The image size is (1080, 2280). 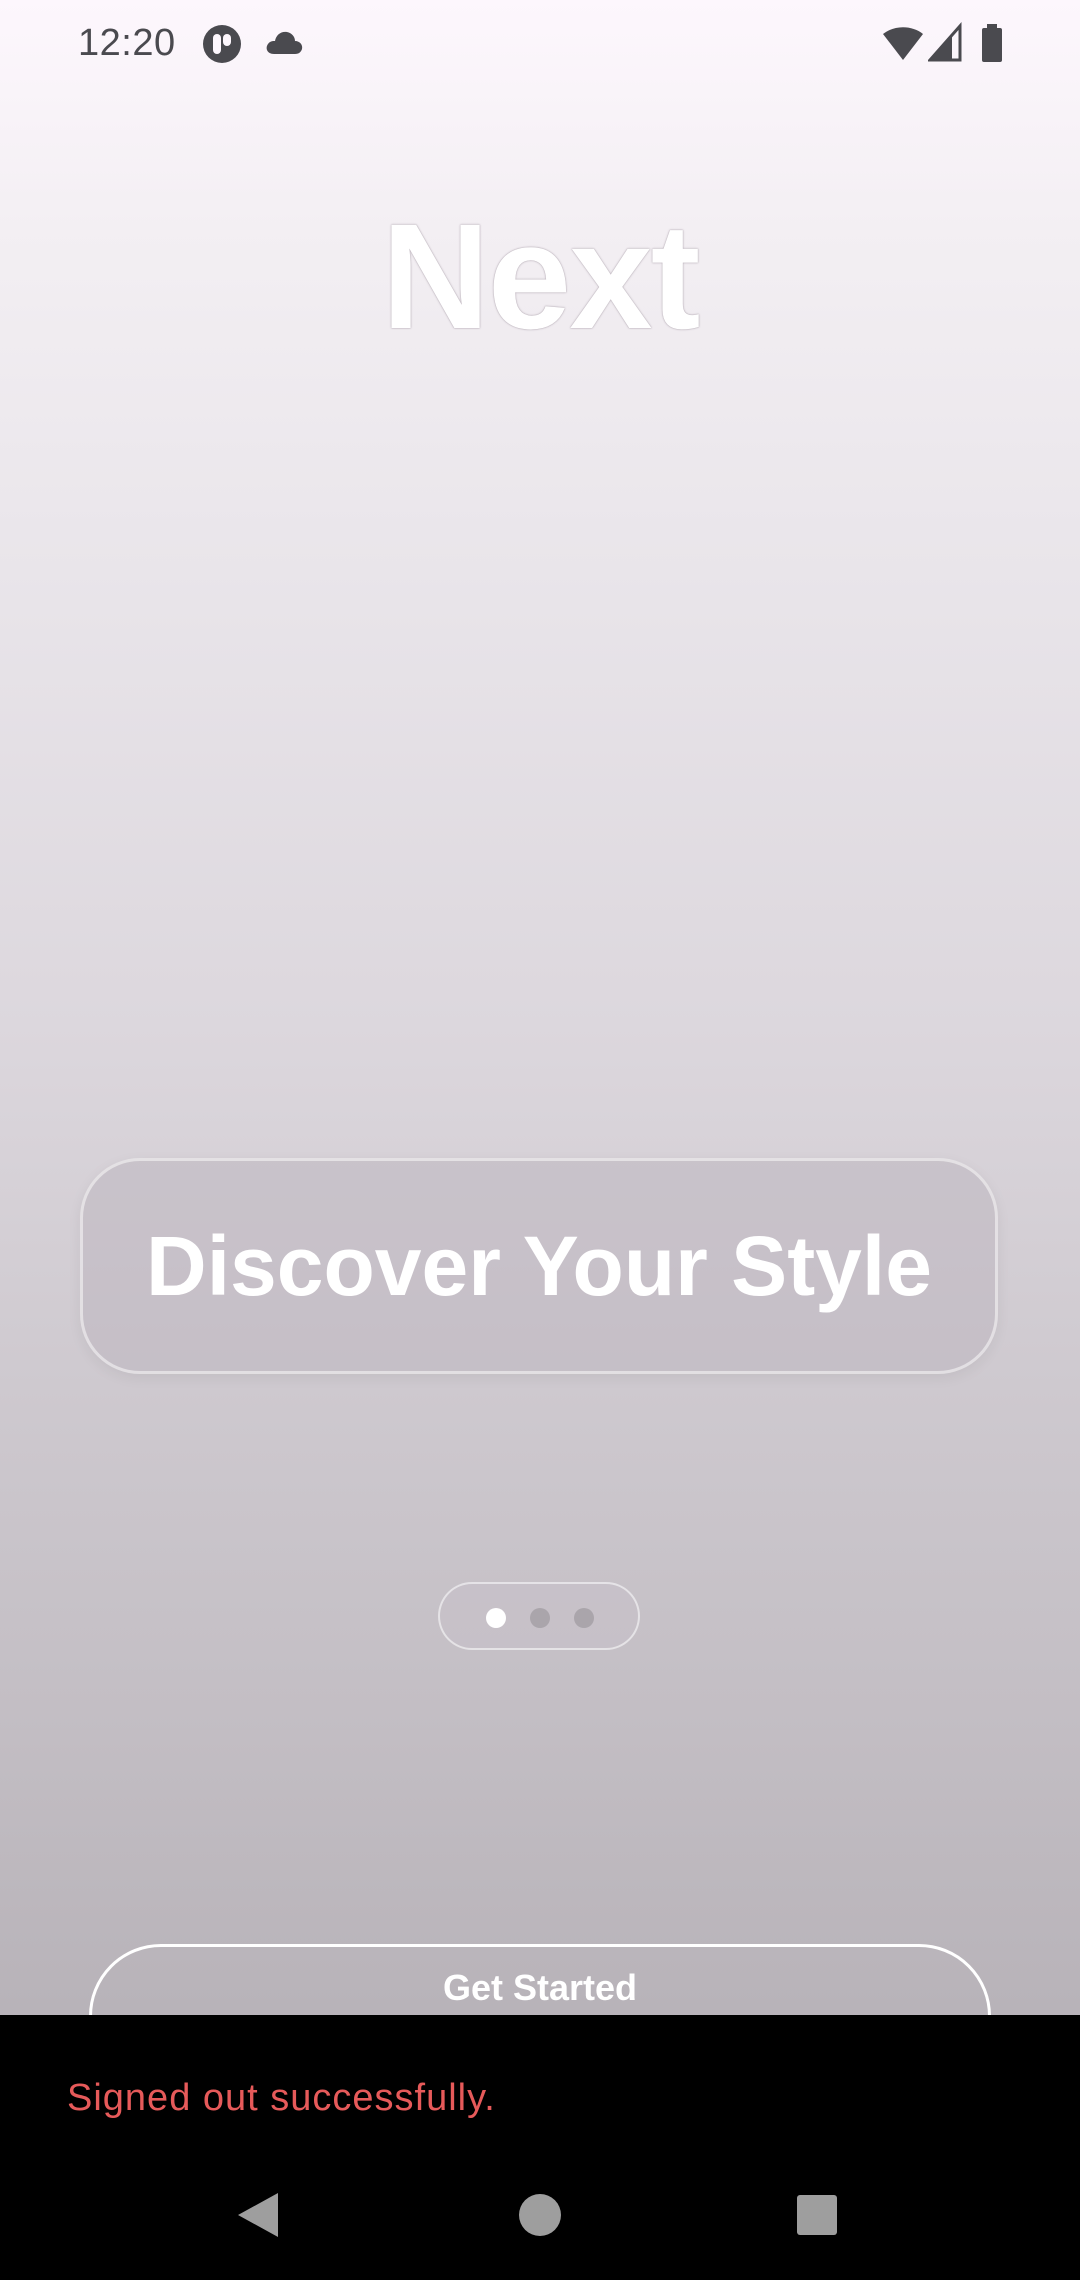 I want to click on feature-card-text: Discover Your Style, so click(x=539, y=1265).